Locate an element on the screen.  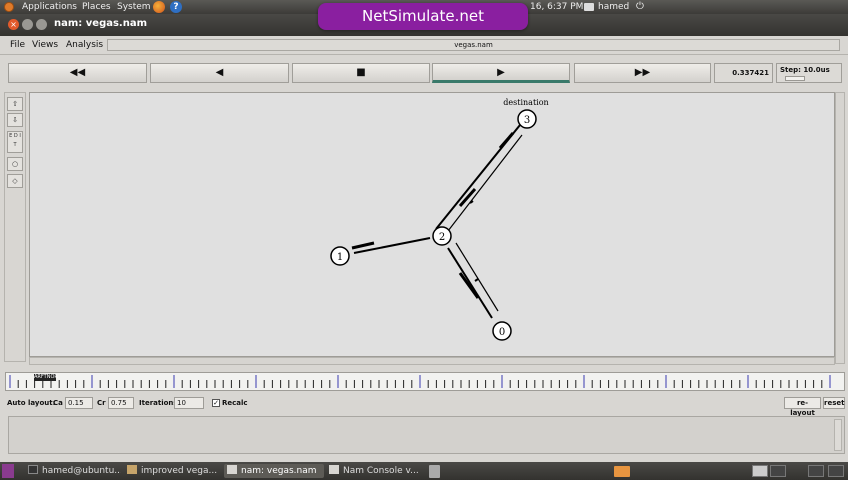
node-tool-icon: ○ is located at coordinates (15, 164).